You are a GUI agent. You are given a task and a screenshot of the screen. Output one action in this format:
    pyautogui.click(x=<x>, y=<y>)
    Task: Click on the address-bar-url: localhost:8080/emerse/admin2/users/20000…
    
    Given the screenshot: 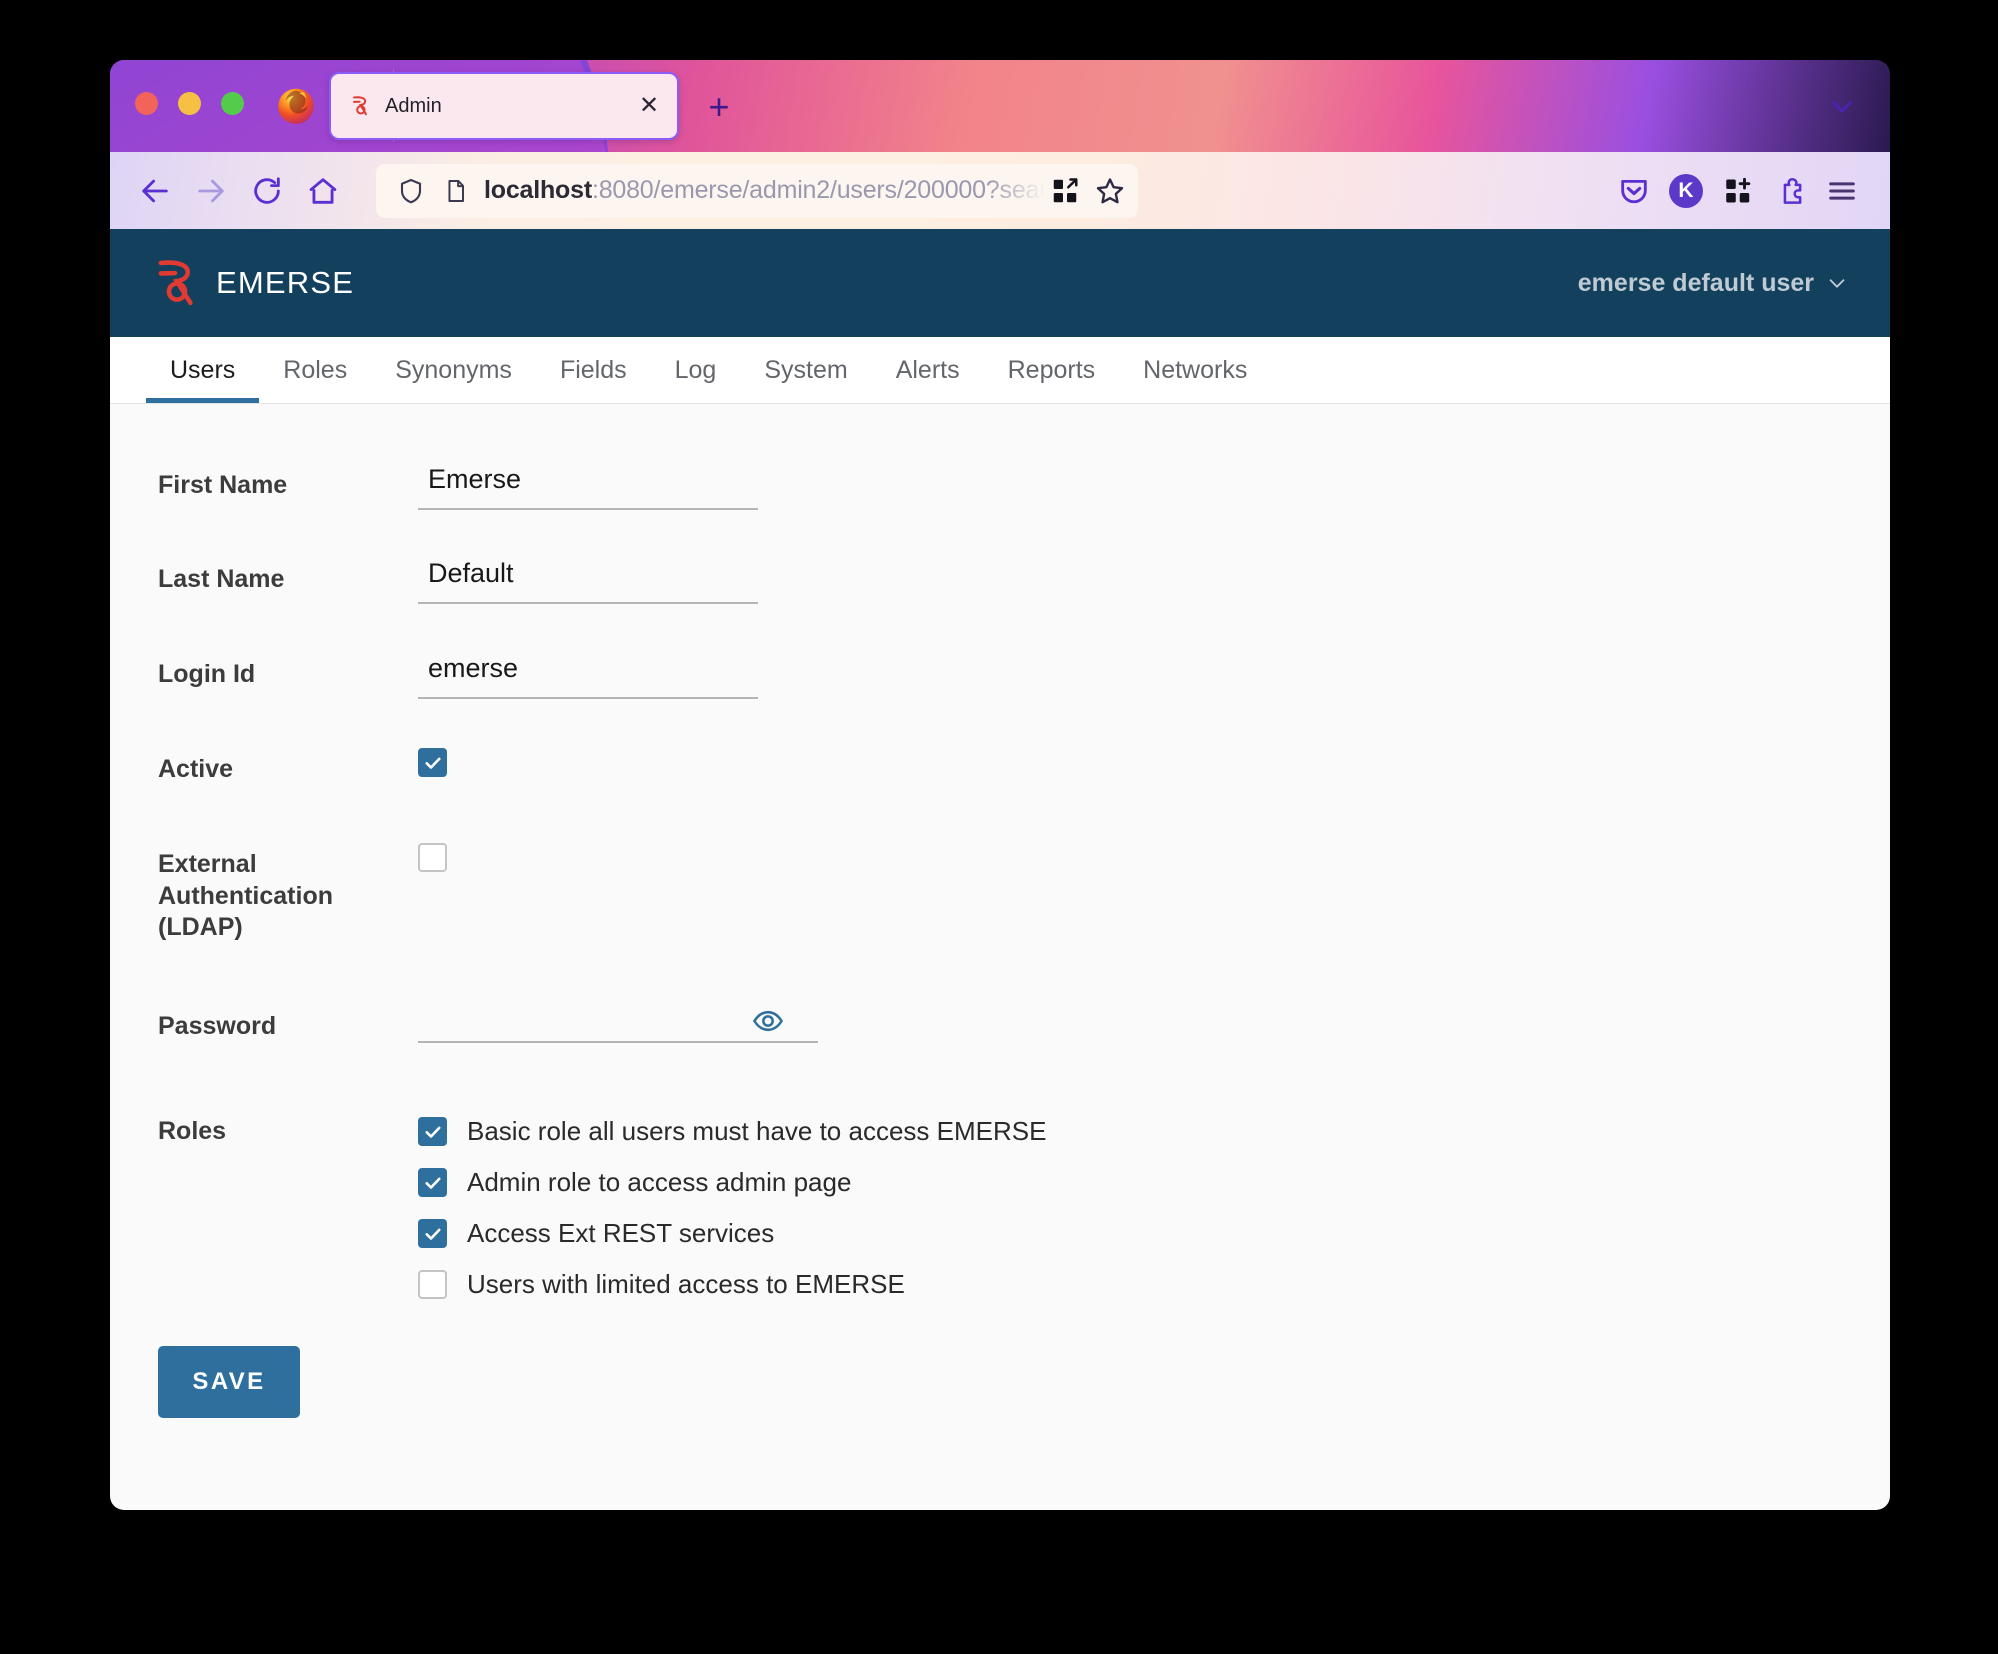 What is the action you would take?
    pyautogui.click(x=767, y=190)
    